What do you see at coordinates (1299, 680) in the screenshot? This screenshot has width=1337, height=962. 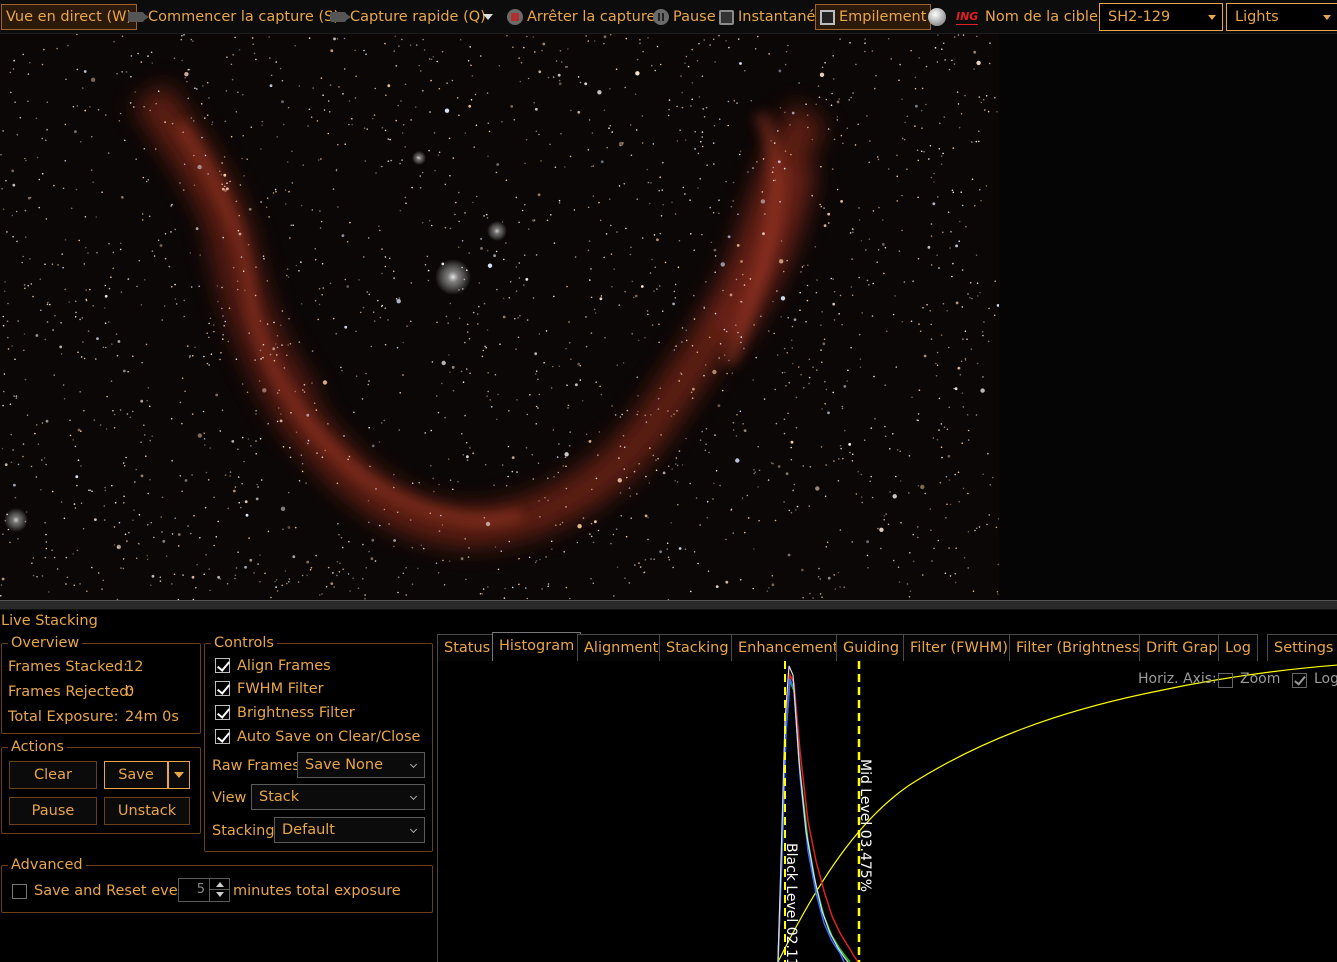 I see `log-checkbox` at bounding box center [1299, 680].